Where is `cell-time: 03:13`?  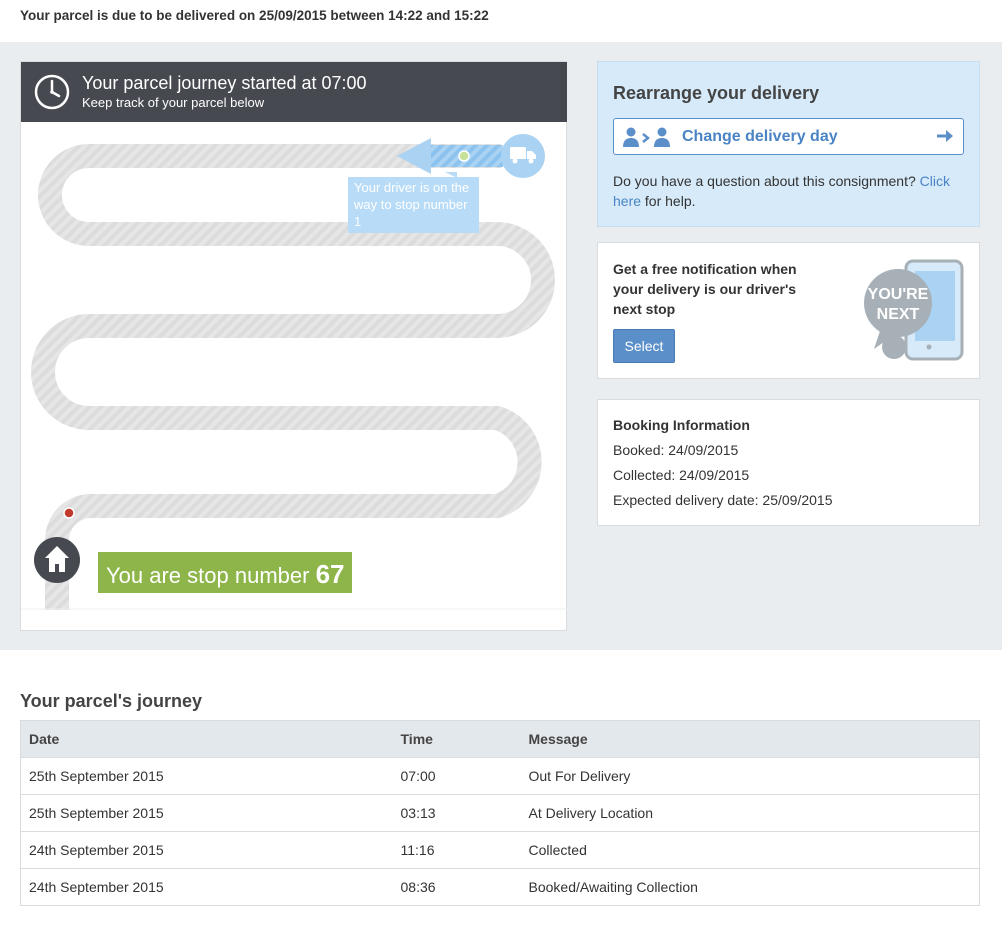 cell-time: 03:13 is located at coordinates (456, 813).